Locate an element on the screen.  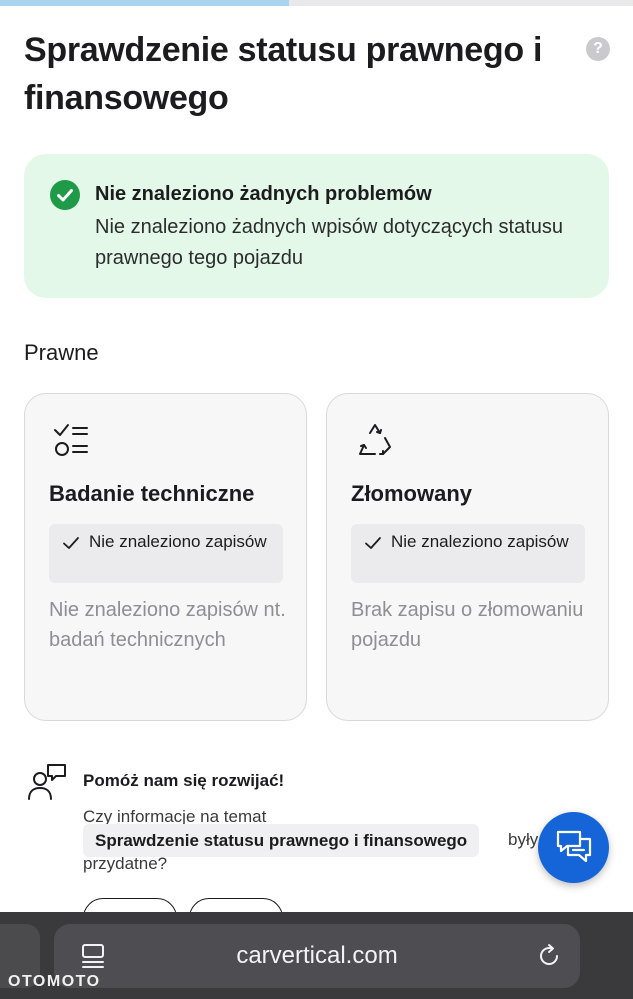
reload-icon is located at coordinates (549, 956).